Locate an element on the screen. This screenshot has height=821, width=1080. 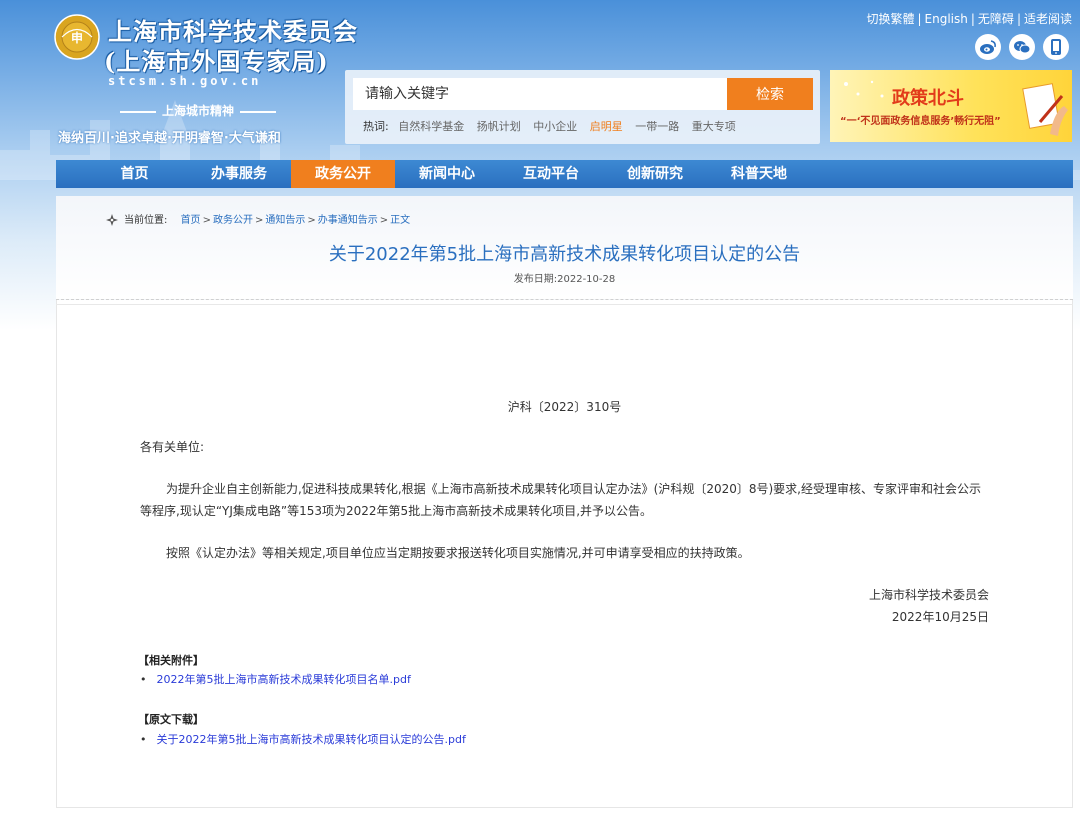
nav-government-affairs: 政务公开 is located at coordinates (343, 174).